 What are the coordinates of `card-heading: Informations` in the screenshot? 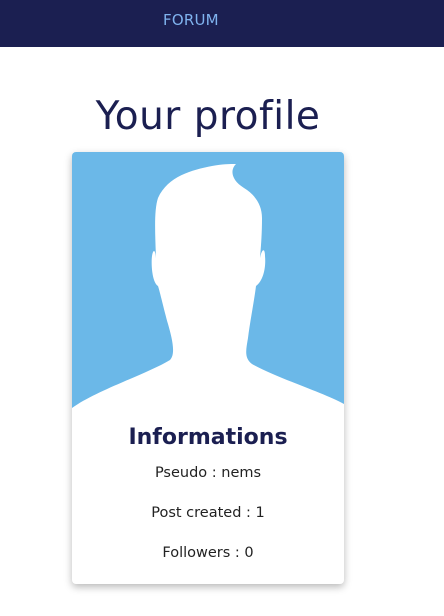 It's located at (208, 437).